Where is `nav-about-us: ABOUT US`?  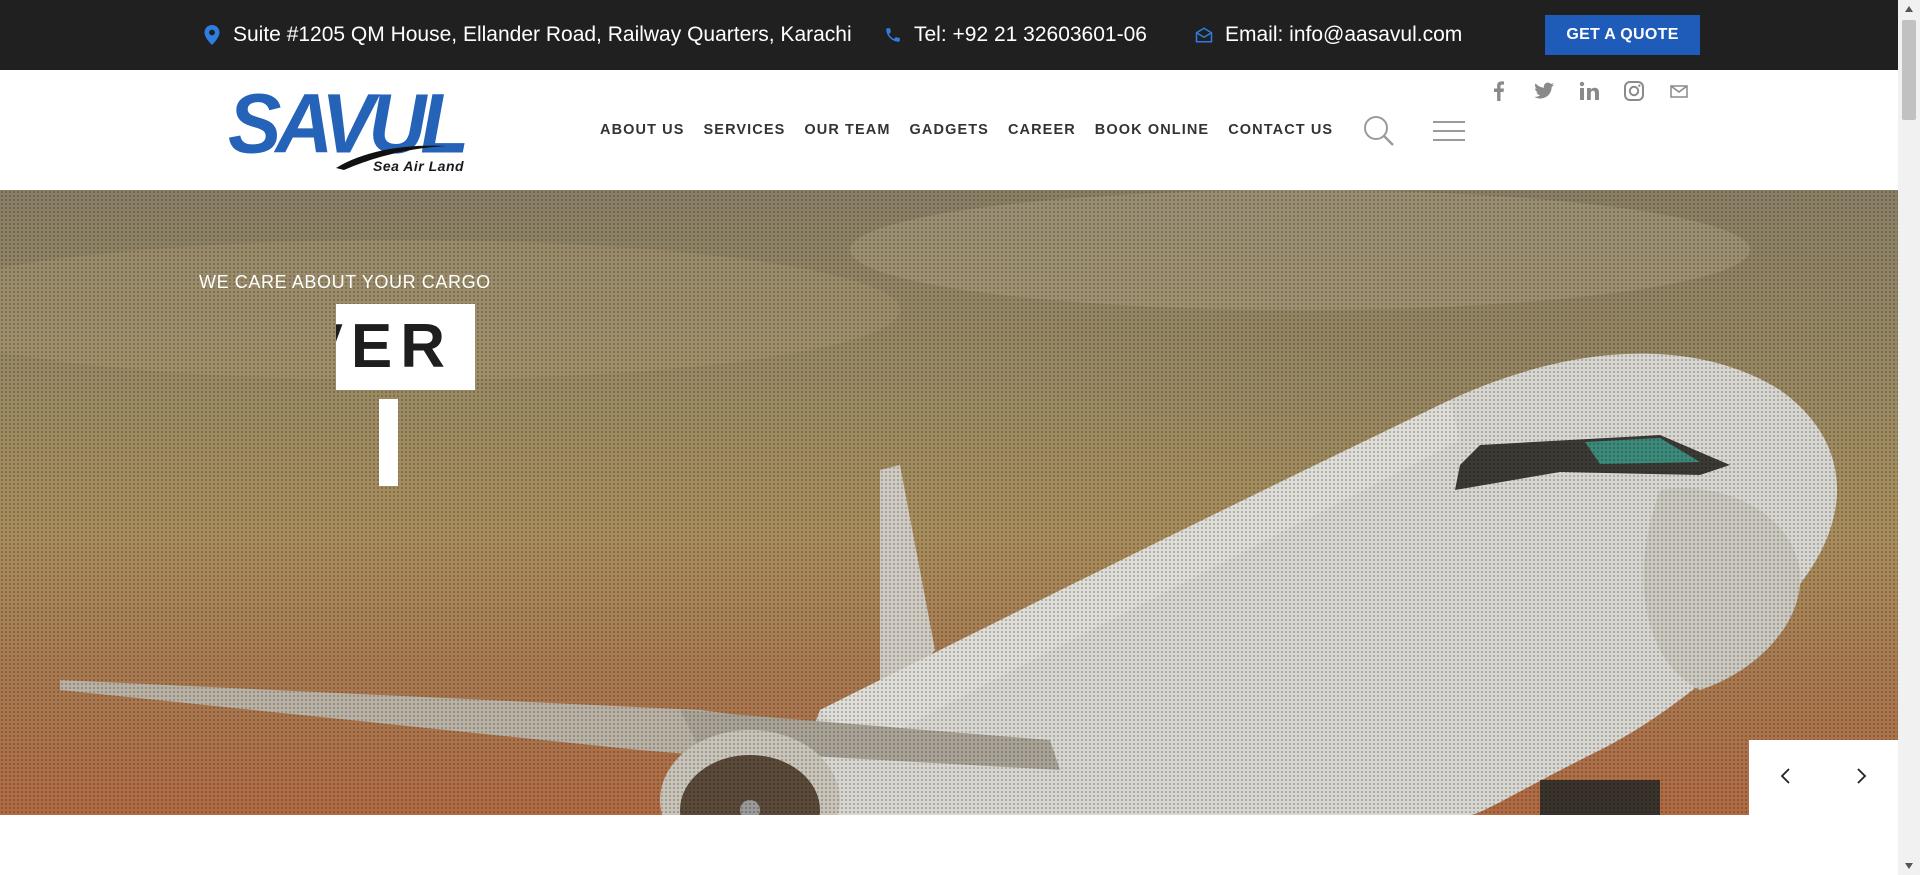
nav-about-us: ABOUT US is located at coordinates (642, 130).